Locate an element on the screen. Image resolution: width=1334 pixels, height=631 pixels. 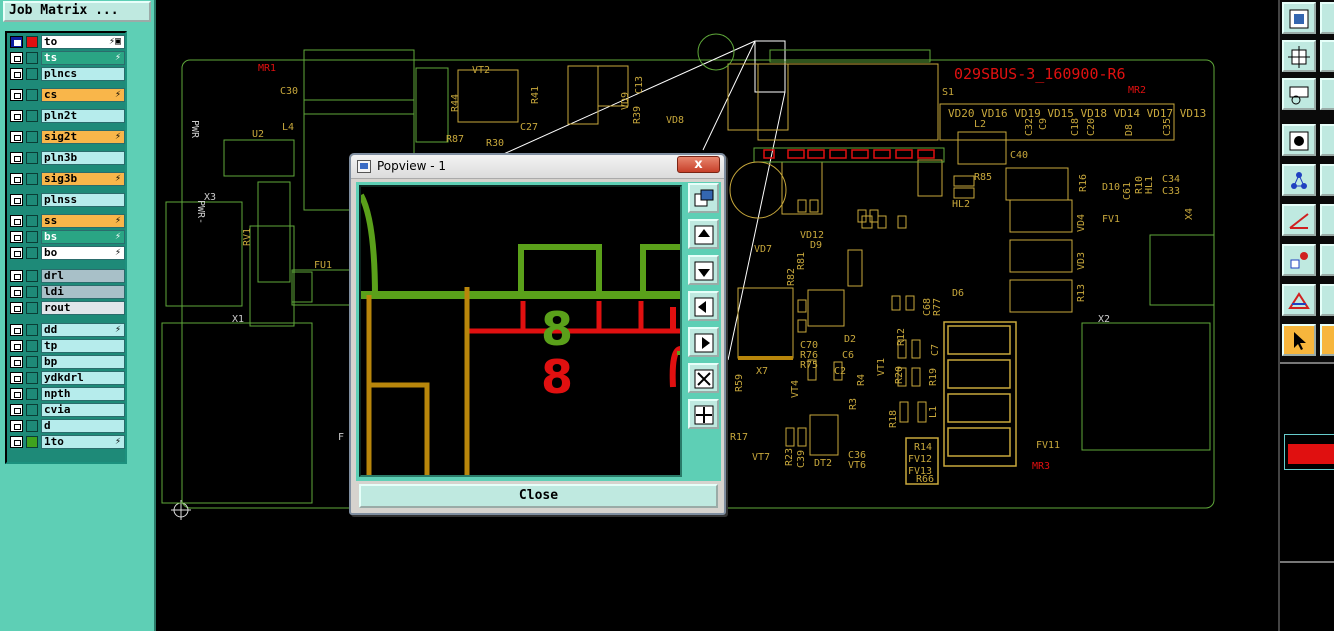
layer-row-dd: dd ⚡ is located at coordinates (67, 330).